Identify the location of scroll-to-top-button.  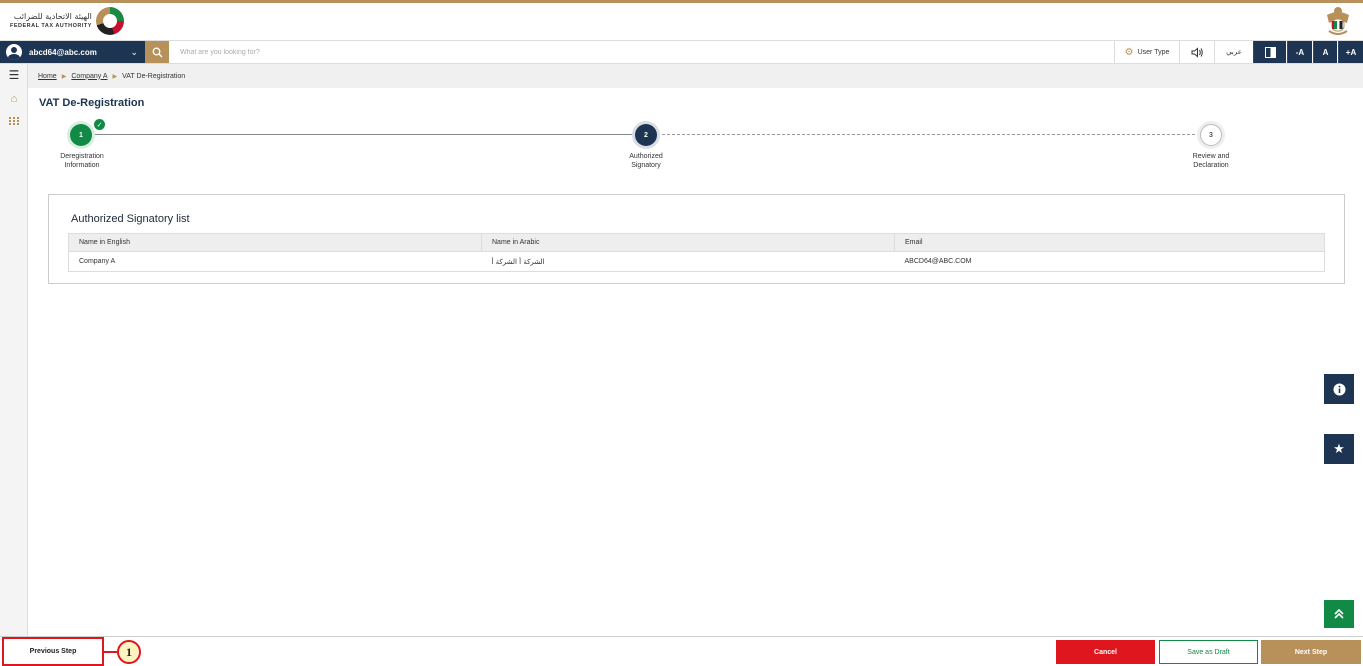
(1339, 614).